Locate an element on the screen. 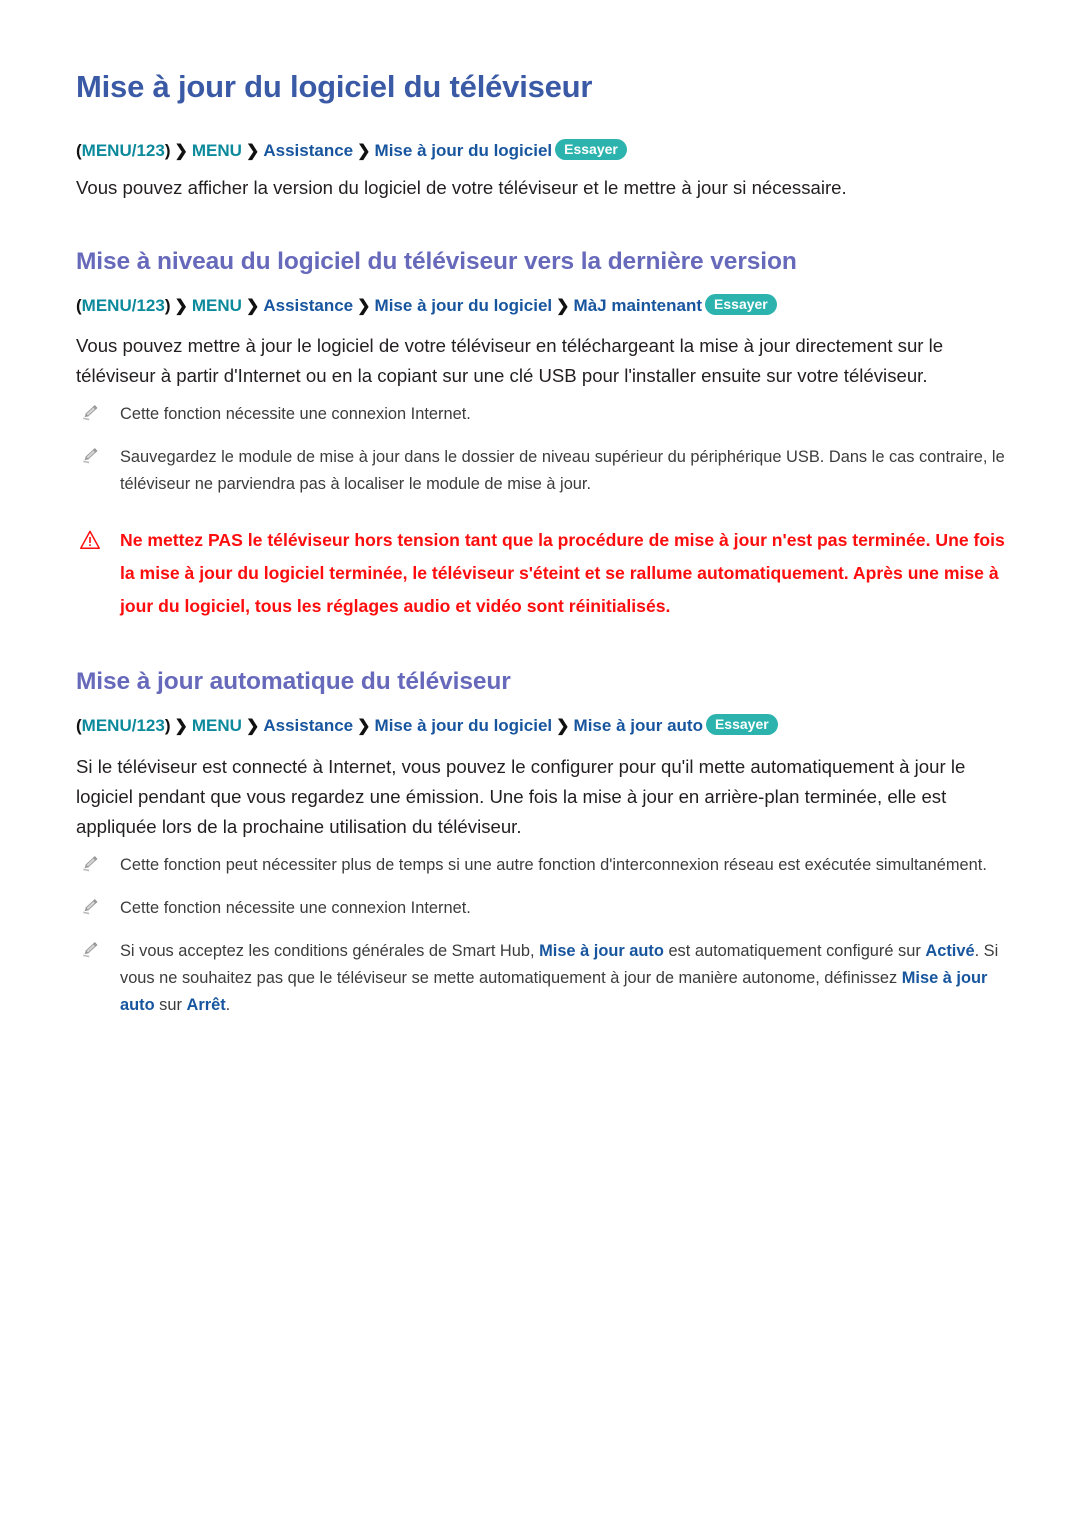 The width and height of the screenshot is (1080, 1527). setting-value-on: Activé is located at coordinates (950, 950).